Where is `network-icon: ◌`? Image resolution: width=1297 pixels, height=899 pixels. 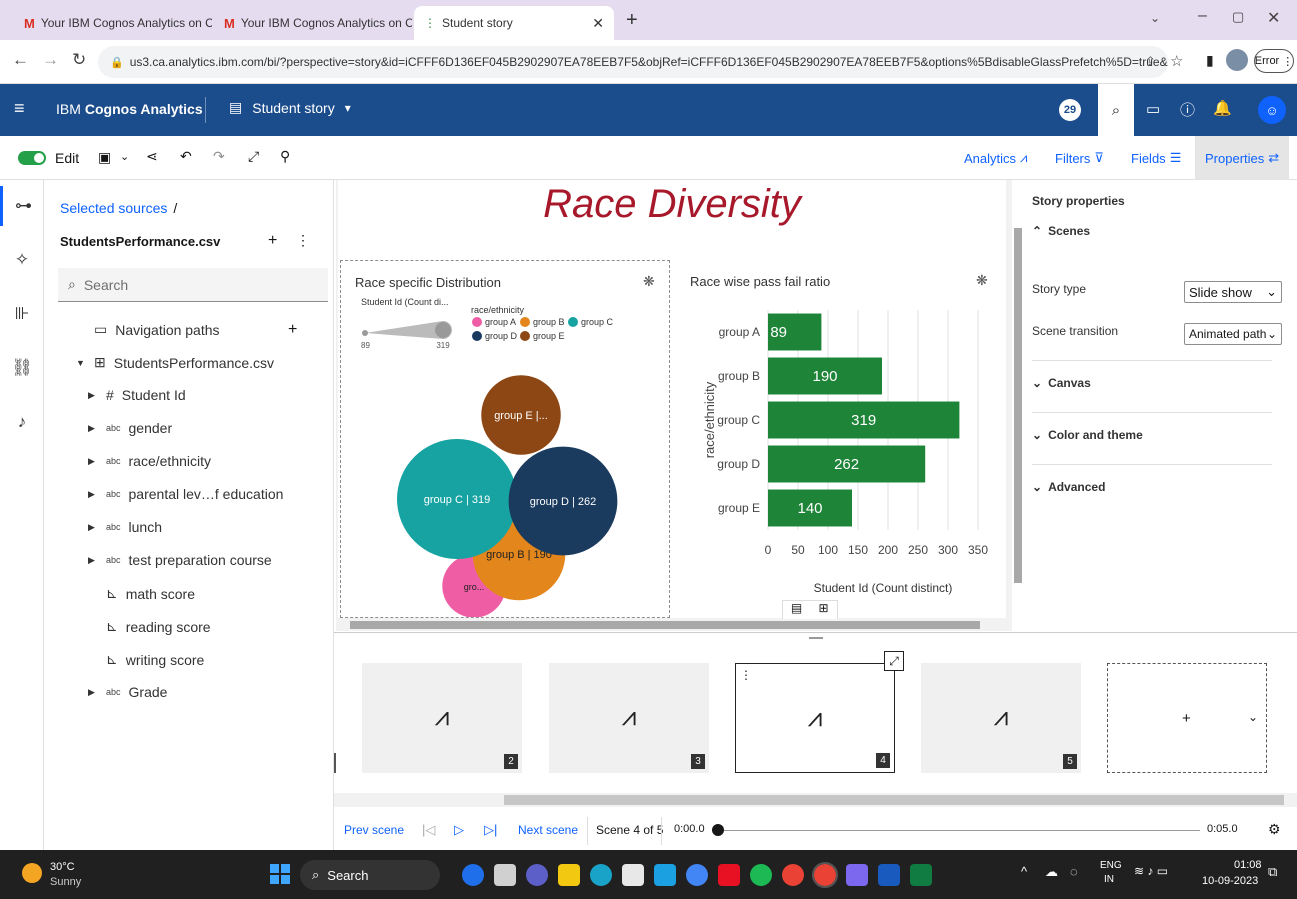 network-icon: ◌ is located at coordinates (1074, 871).